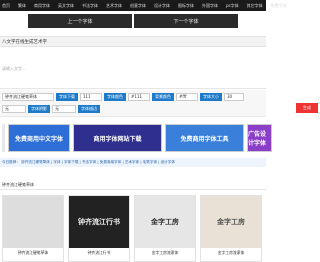  What do you see at coordinates (163, 96) in the screenshot?
I see `bg-color-label: 背景颜色` at bounding box center [163, 96].